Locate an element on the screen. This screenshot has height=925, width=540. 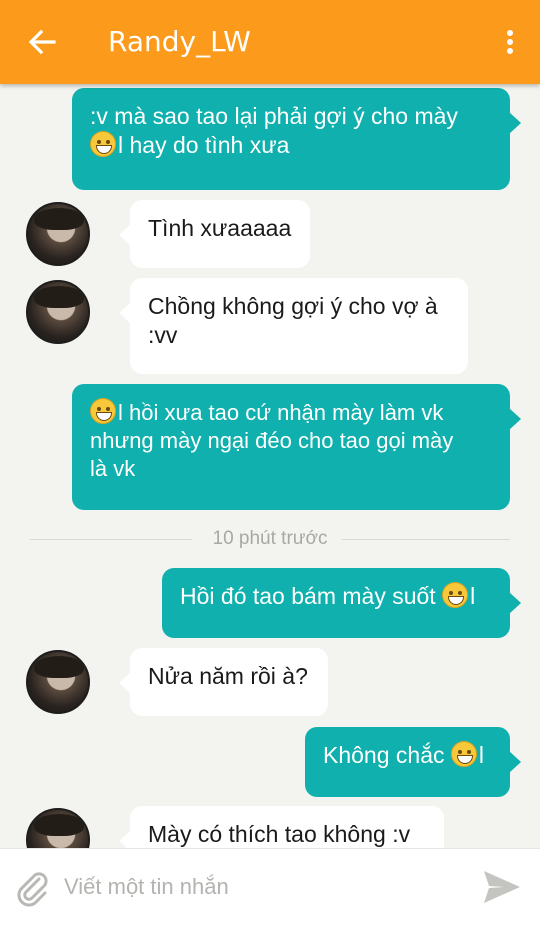
message-text: Hồi đó tao bám mày suốt is located at coordinates (311, 596).